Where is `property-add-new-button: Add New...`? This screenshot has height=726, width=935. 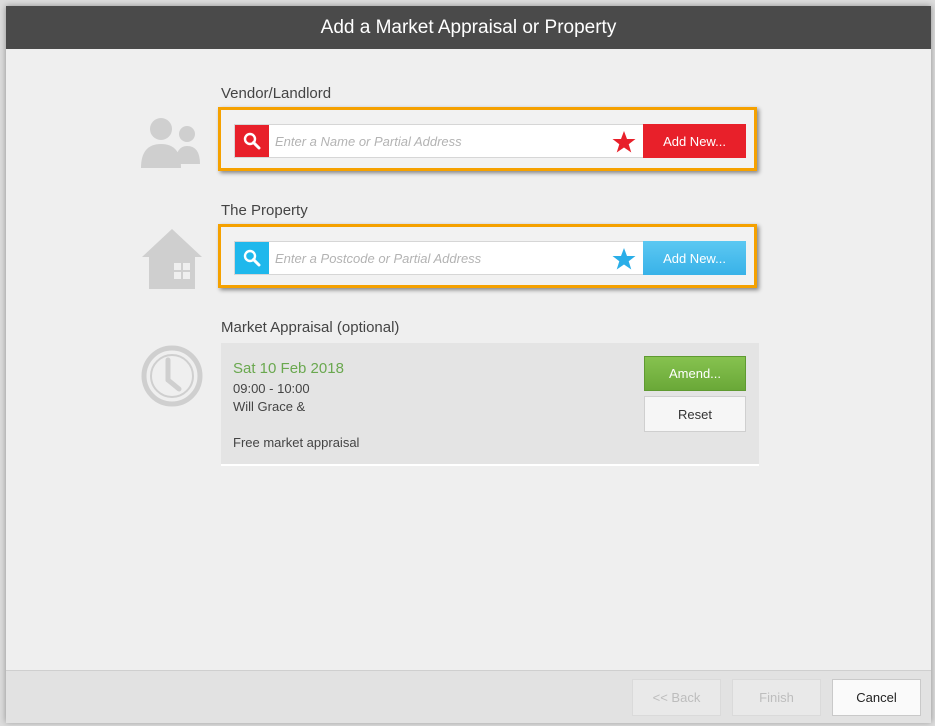
property-add-new-button: Add New... is located at coordinates (694, 258).